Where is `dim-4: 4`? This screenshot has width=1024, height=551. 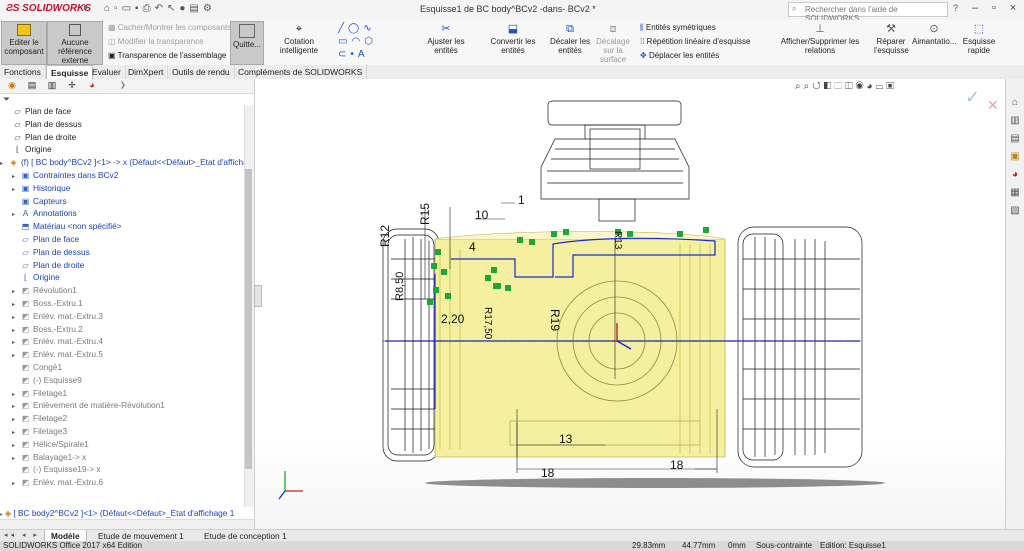
dim-4: 4 is located at coordinates (472, 247).